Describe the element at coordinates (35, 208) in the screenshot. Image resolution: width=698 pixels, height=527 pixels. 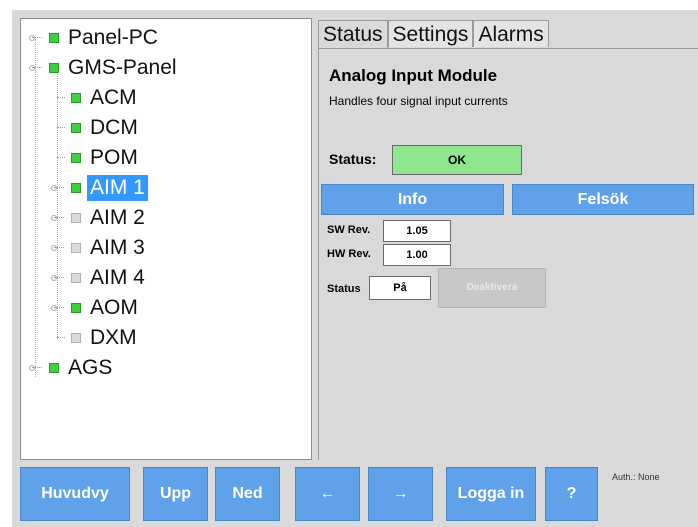
I see `tree-line-root` at that location.